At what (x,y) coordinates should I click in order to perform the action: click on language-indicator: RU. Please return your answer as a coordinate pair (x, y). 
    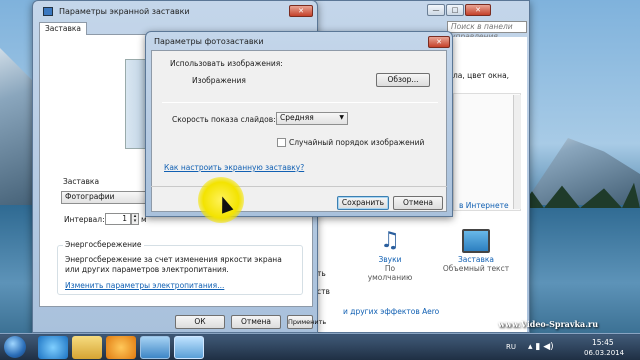
    Looking at the image, I should click on (511, 347).